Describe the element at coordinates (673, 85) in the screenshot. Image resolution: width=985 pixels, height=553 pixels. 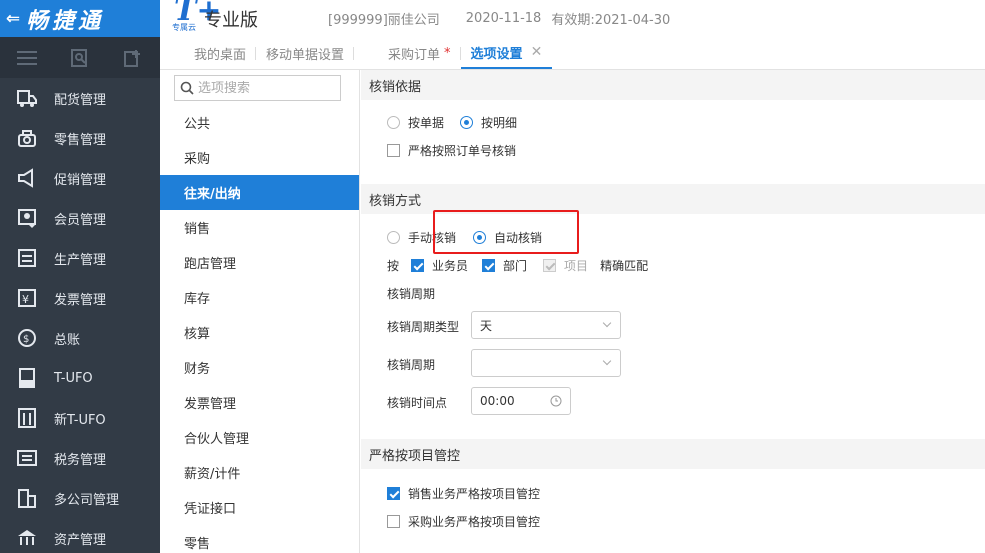
I see `section-header-basis: 核销依据` at that location.